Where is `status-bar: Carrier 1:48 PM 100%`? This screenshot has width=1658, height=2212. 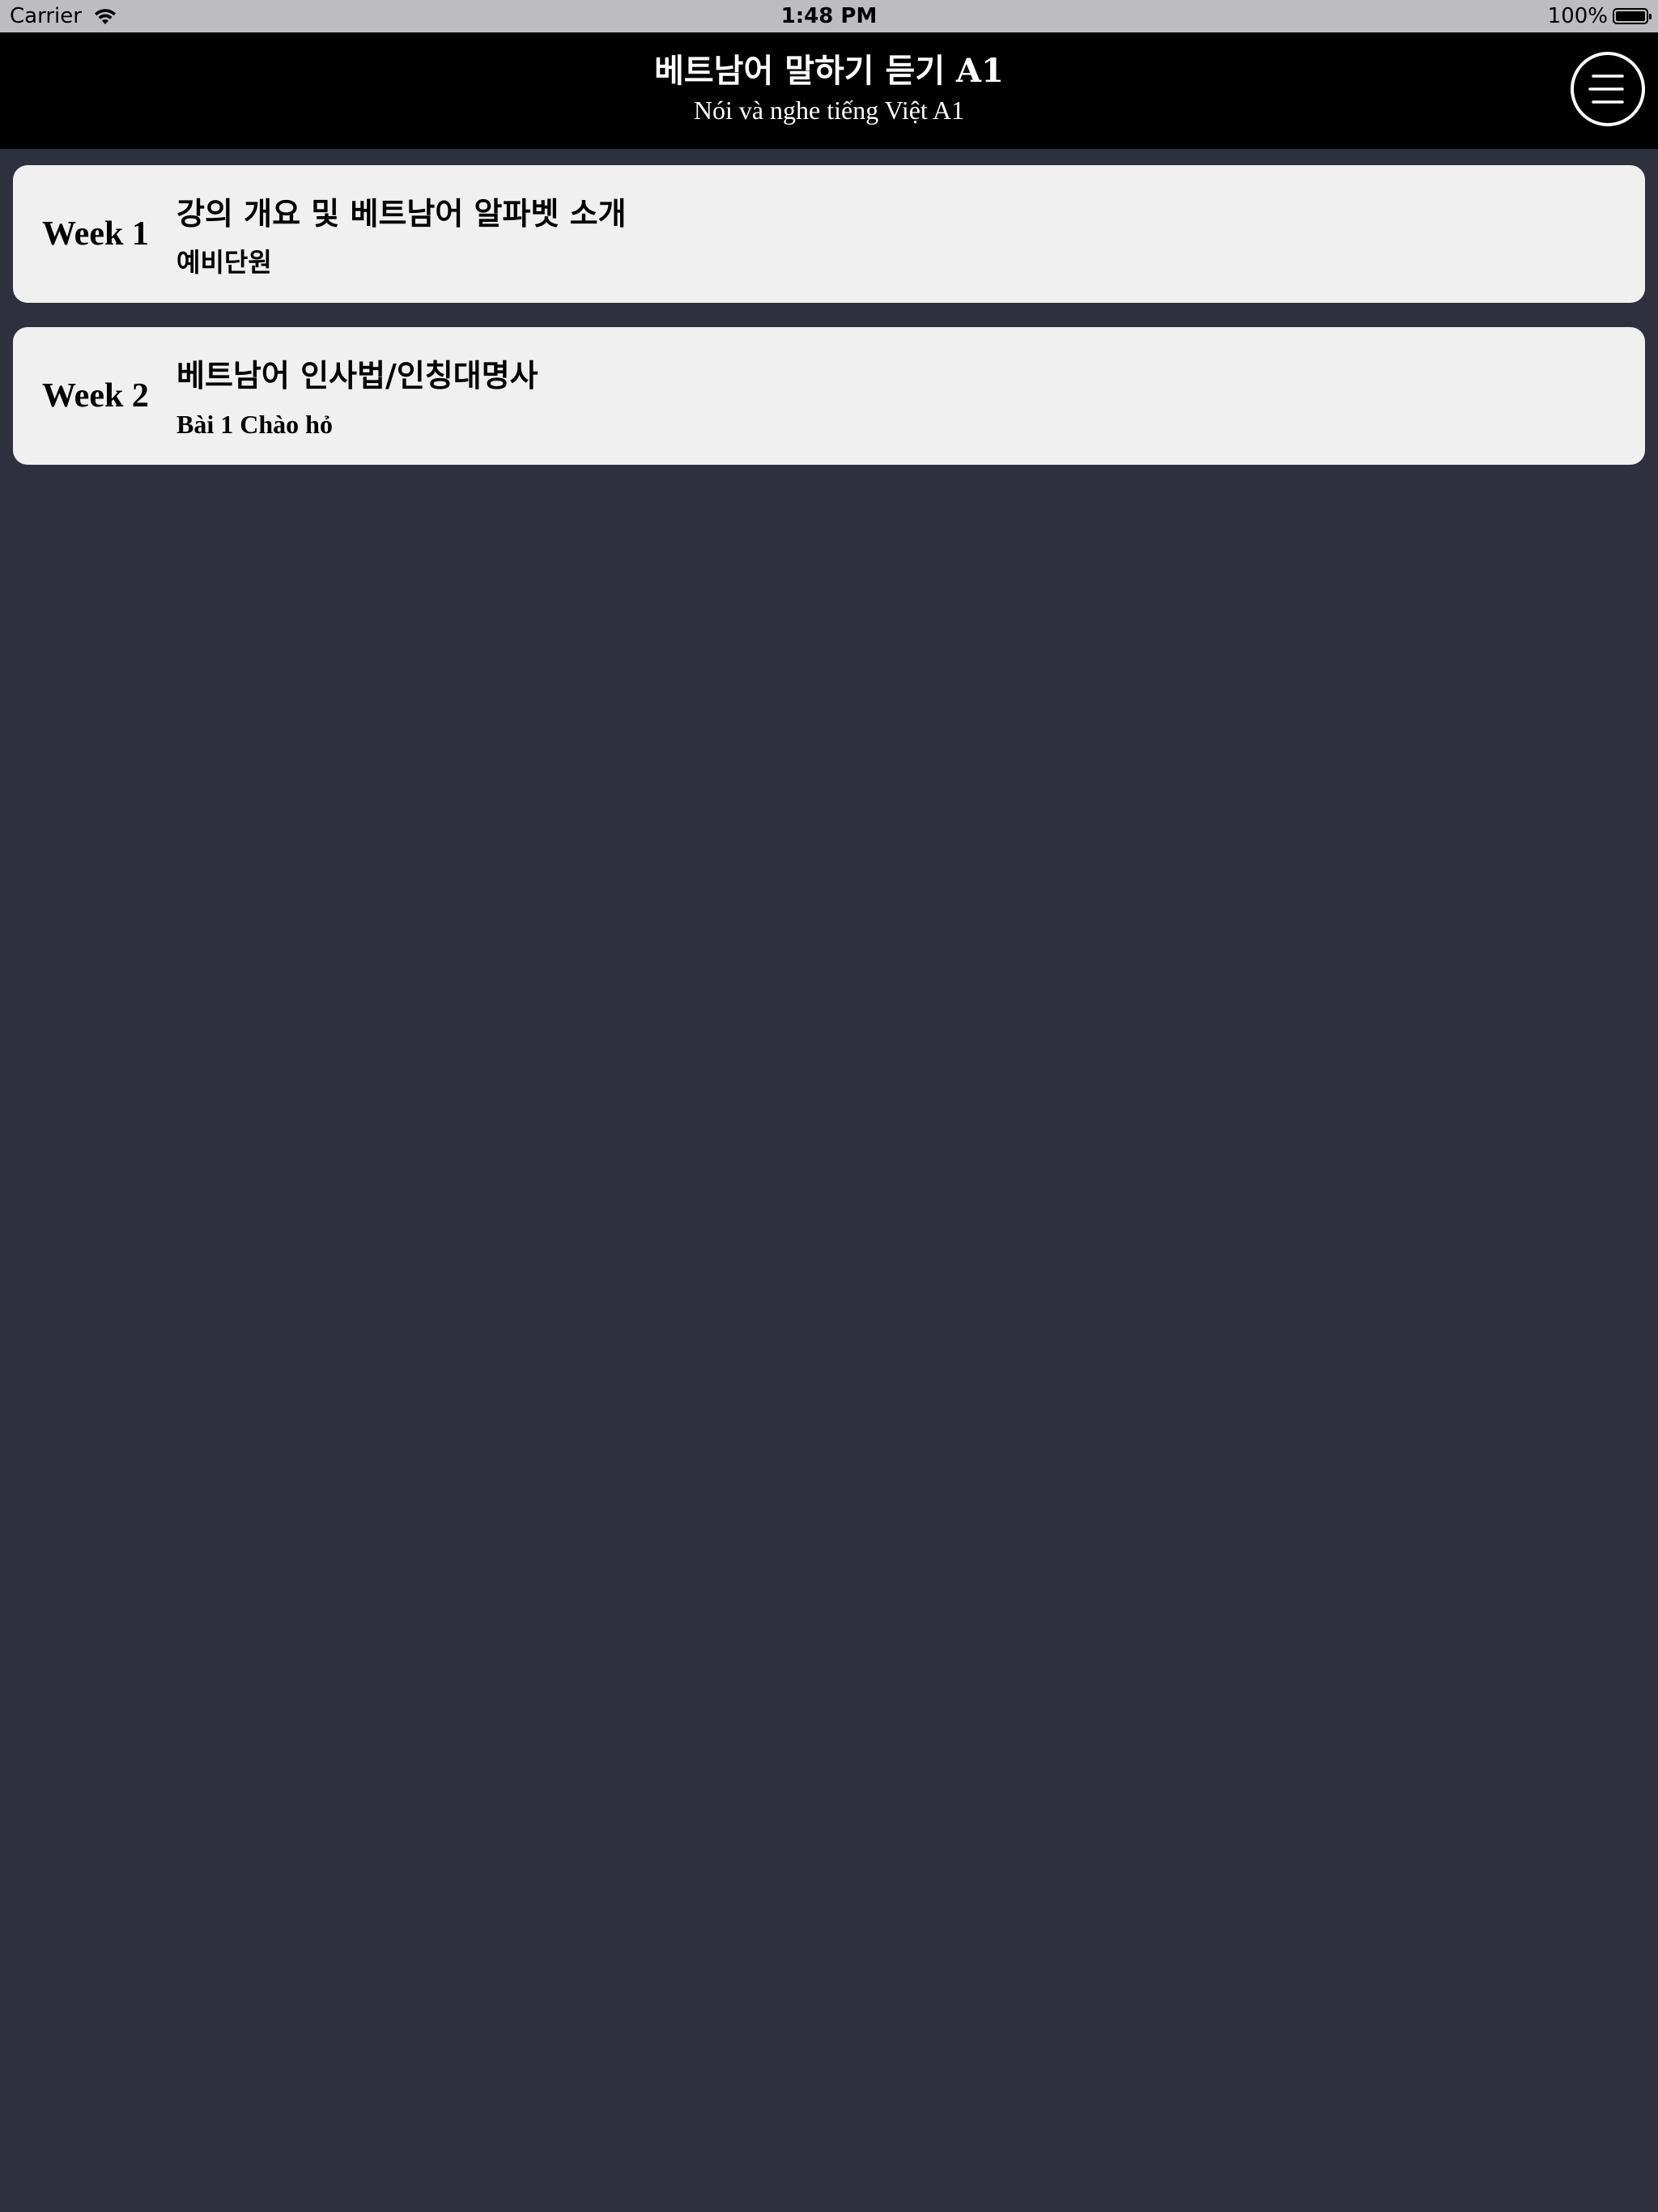 status-bar: Carrier 1:48 PM 100% is located at coordinates (829, 16).